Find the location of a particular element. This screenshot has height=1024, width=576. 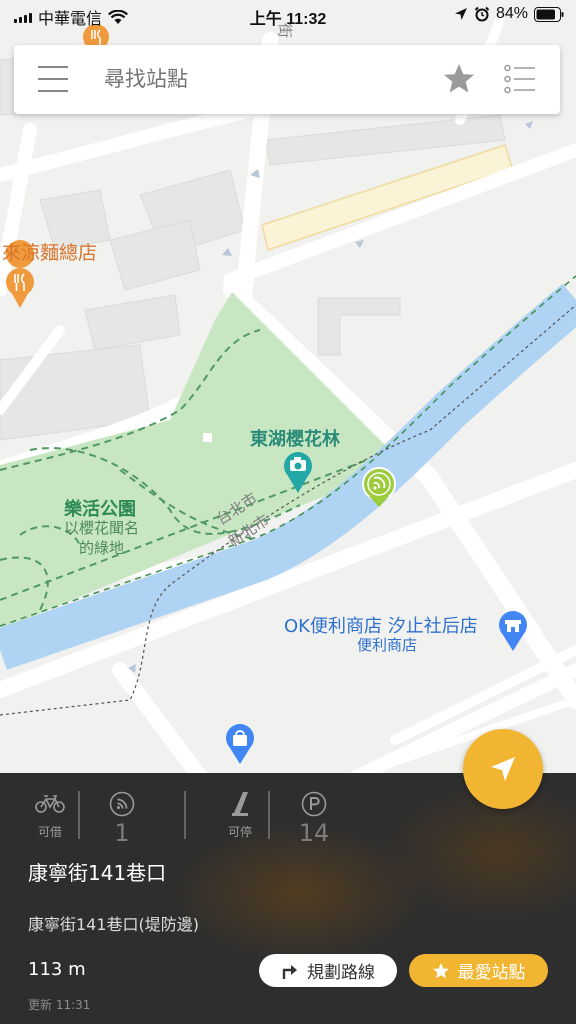

returnable-count-stat: 14 is located at coordinates (314, 818).